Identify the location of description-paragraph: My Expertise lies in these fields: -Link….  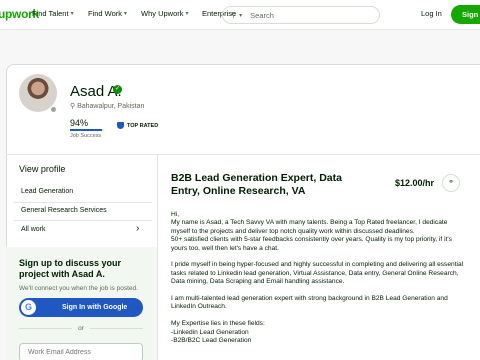
(218, 332).